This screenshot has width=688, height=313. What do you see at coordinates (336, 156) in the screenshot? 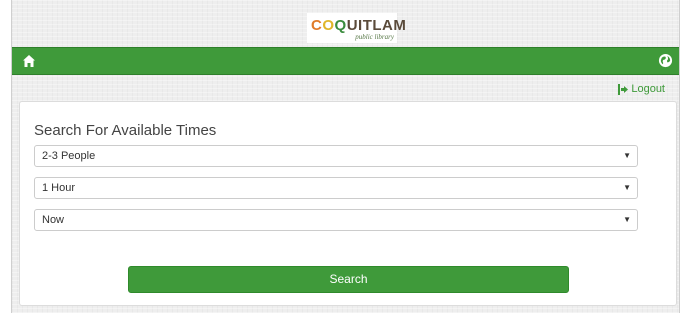
I see `group-size-select: 2-3 People ▼` at bounding box center [336, 156].